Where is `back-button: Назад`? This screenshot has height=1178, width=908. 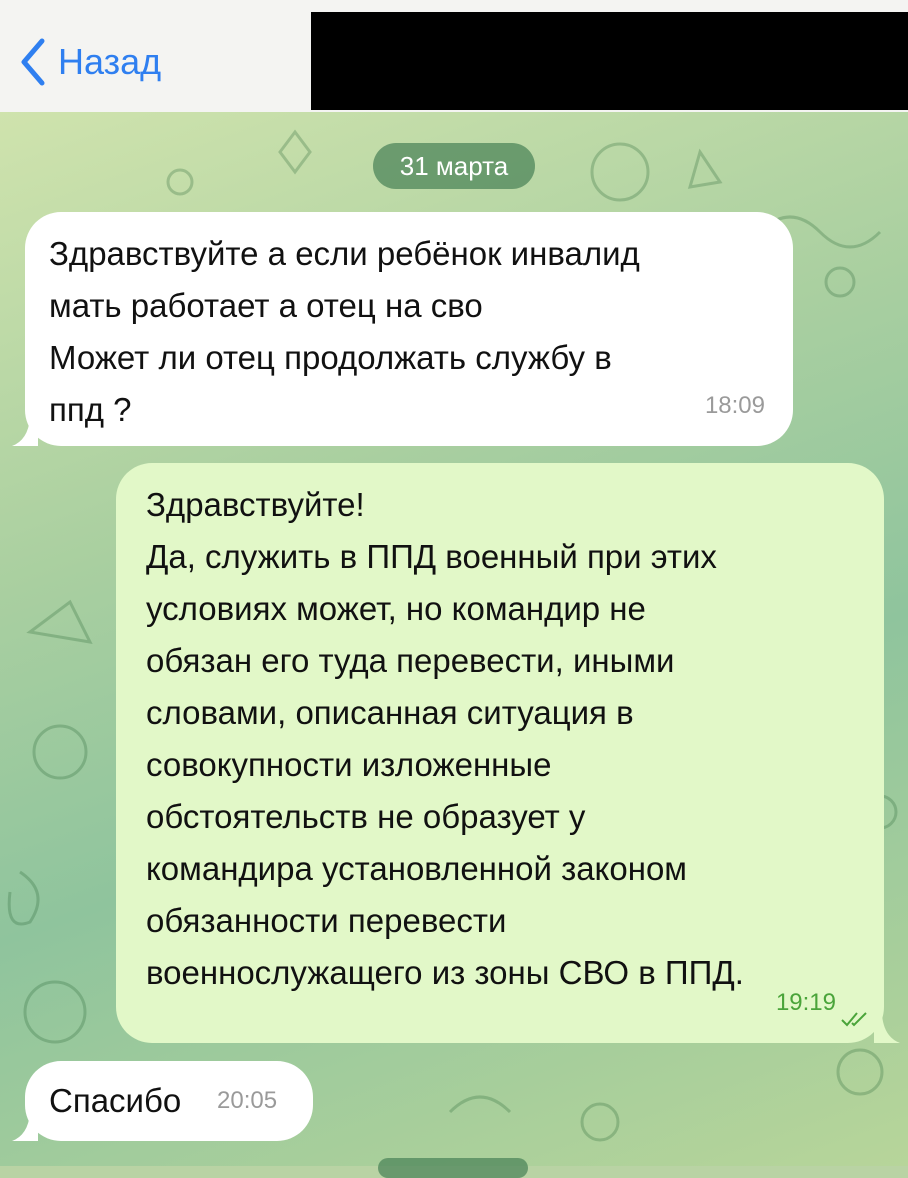
back-button: Назад is located at coordinates (89, 62).